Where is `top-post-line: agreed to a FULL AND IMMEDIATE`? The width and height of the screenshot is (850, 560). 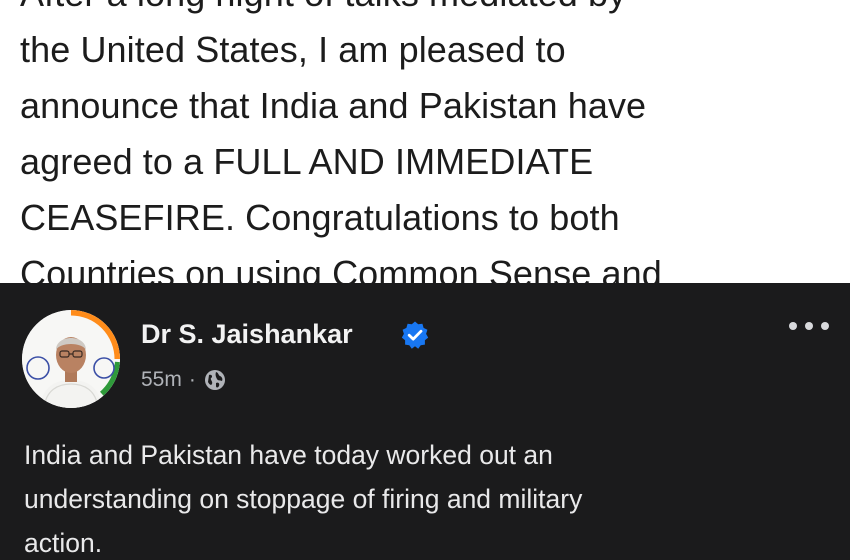 top-post-line: agreed to a FULL AND IMMEDIATE is located at coordinates (307, 161).